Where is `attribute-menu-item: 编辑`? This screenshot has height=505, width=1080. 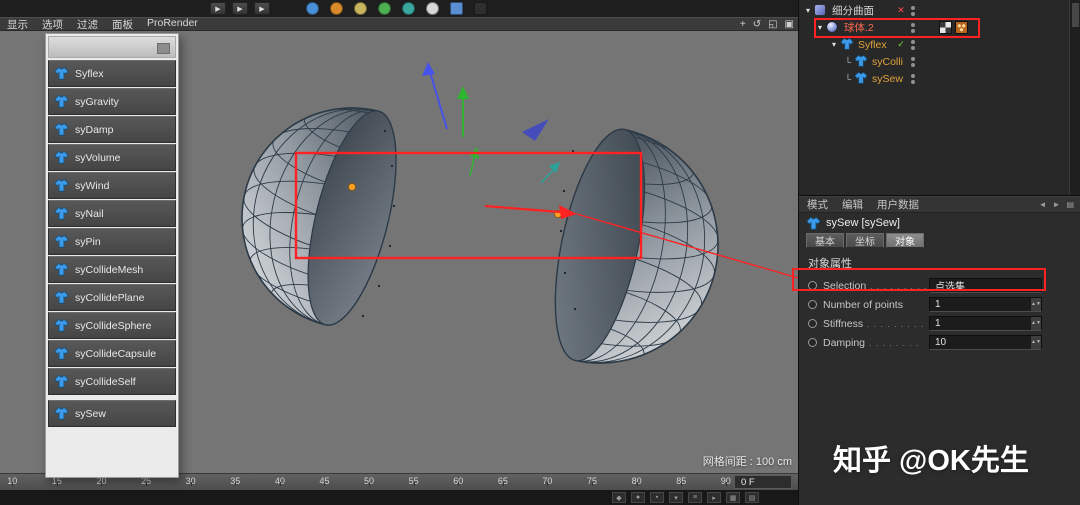 attribute-menu-item: 编辑 is located at coordinates (852, 204).